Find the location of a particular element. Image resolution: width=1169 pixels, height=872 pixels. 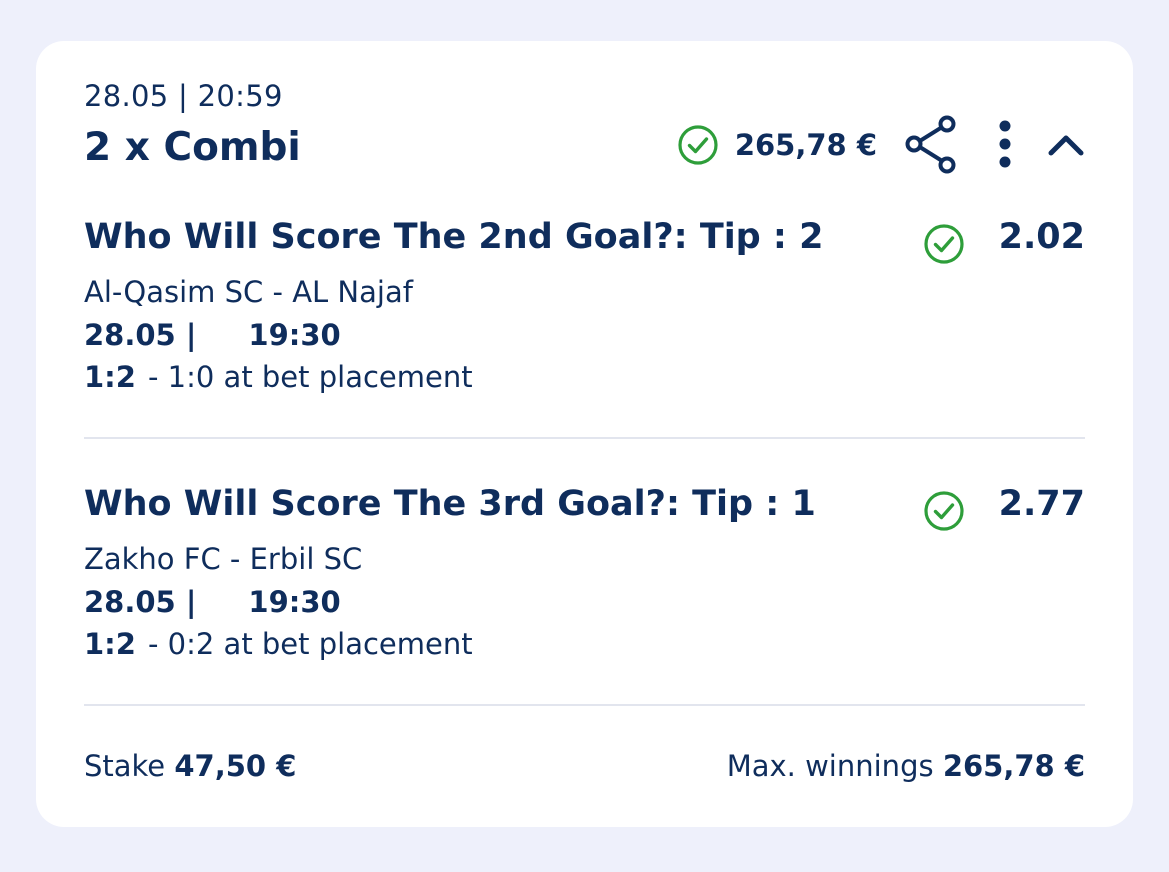

max-winnings-label: Max. winnings is located at coordinates (830, 766).